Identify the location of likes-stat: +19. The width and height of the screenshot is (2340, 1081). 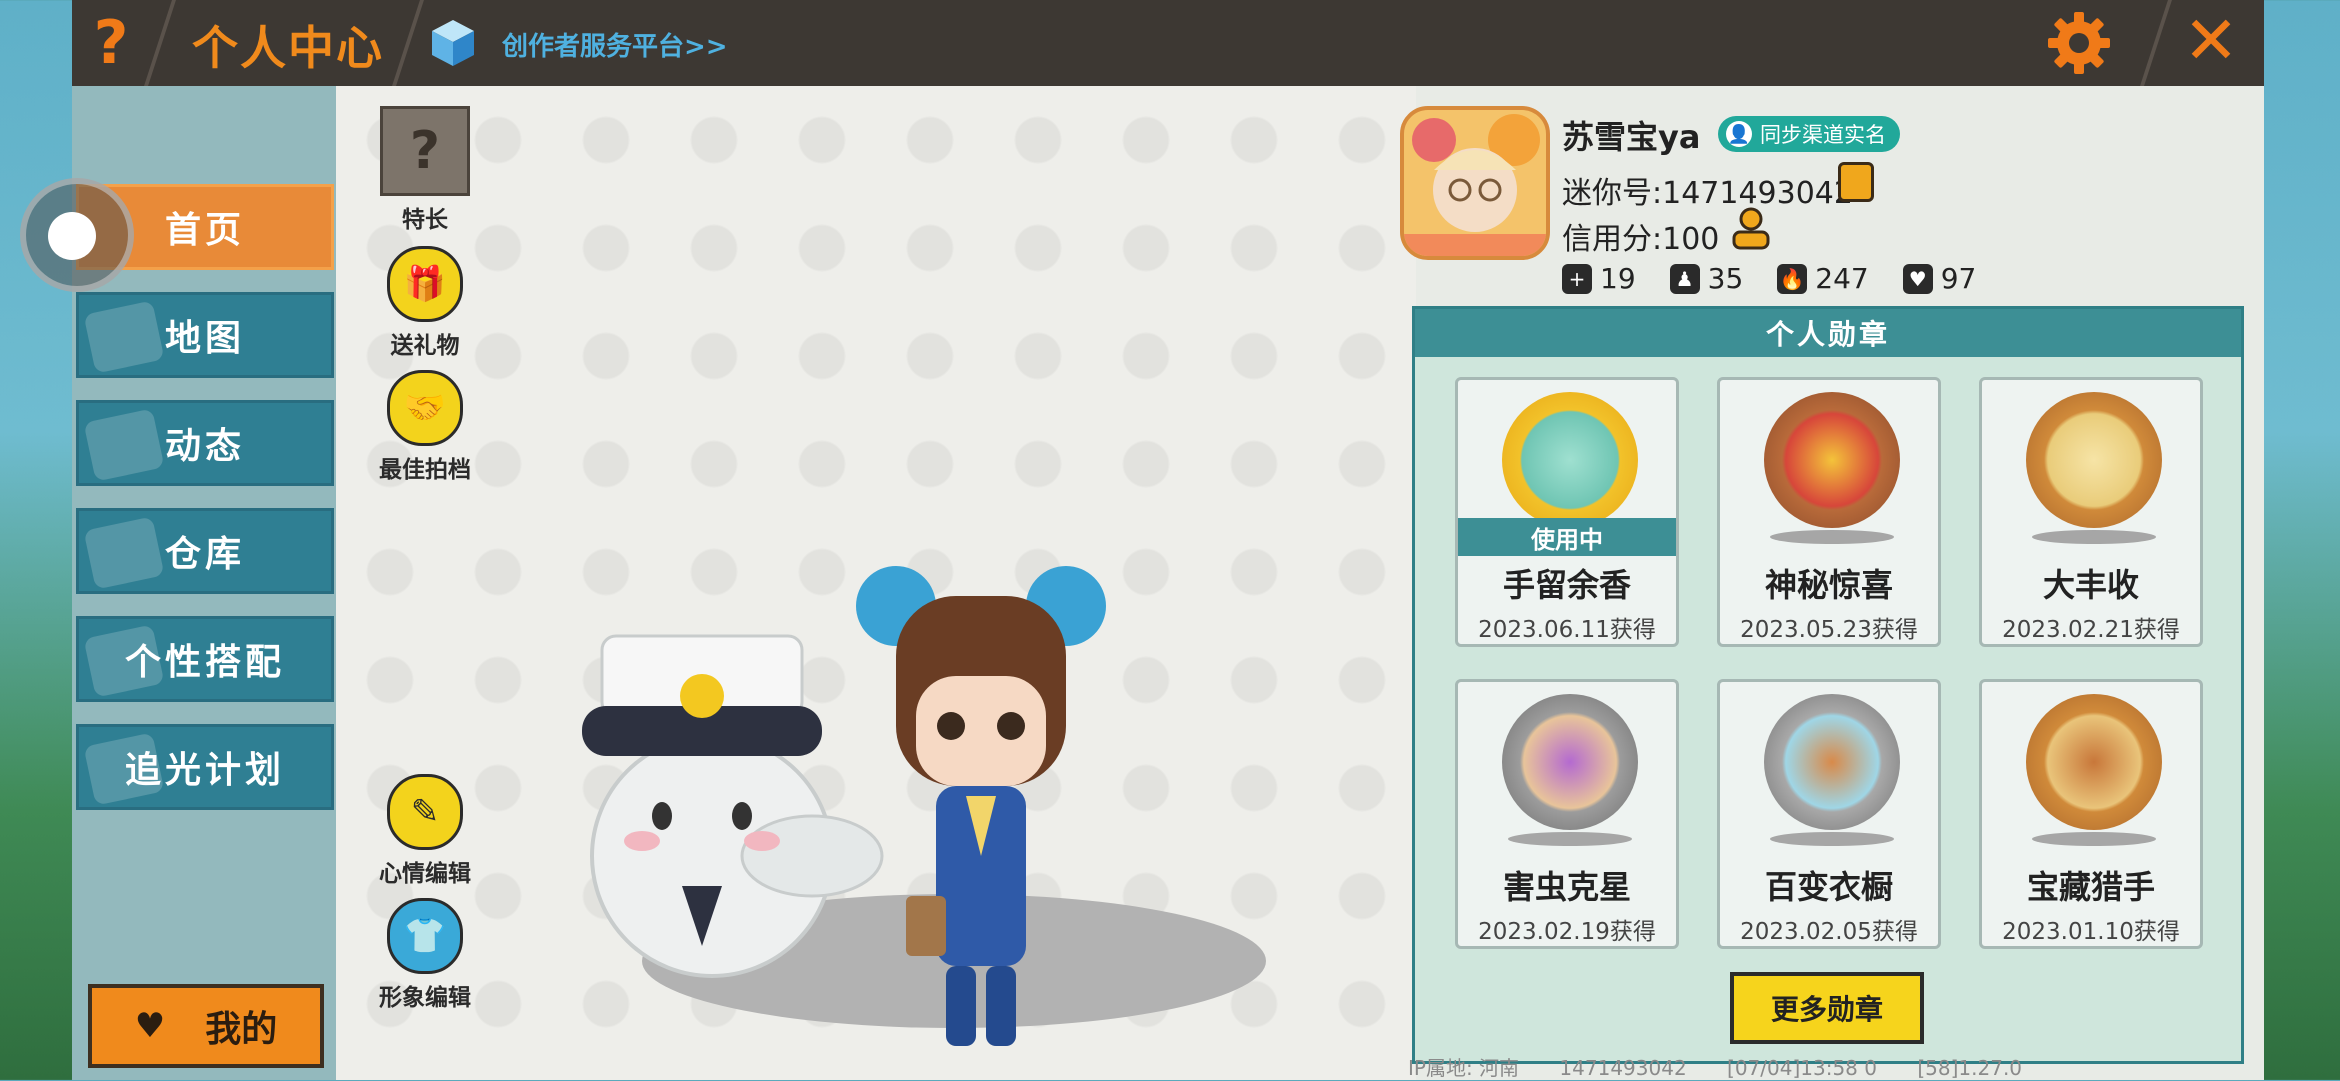
(1599, 278).